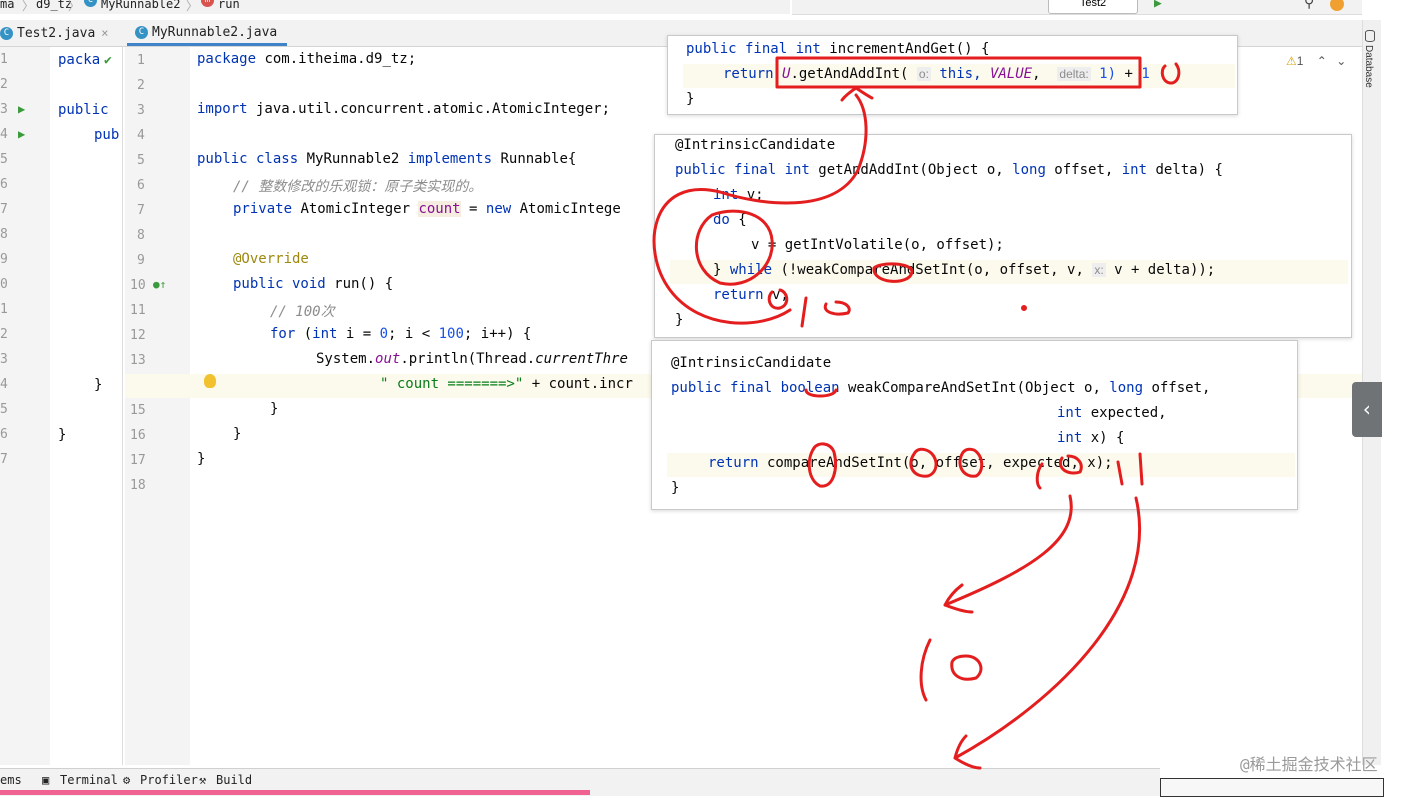 This screenshot has width=1423, height=797. Describe the element at coordinates (215, 32) in the screenshot. I see `tab-label: MyRunnable2.java` at that location.